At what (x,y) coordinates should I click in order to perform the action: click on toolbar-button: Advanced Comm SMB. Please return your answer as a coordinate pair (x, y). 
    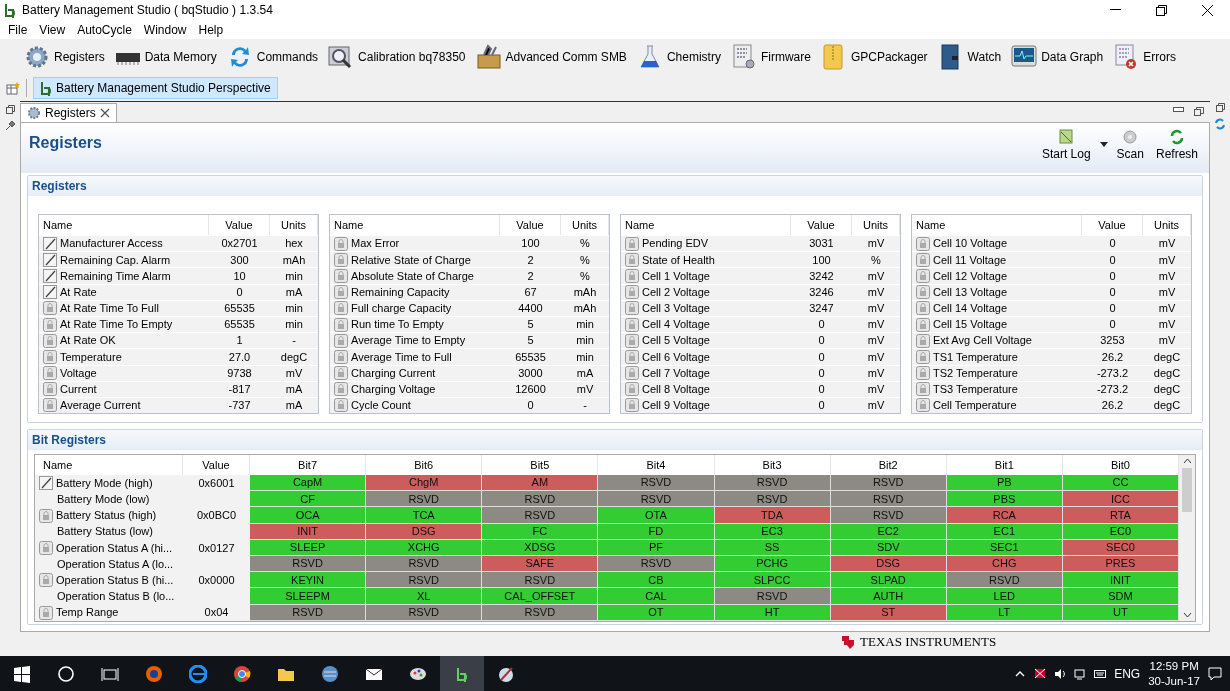
    Looking at the image, I should click on (551, 57).